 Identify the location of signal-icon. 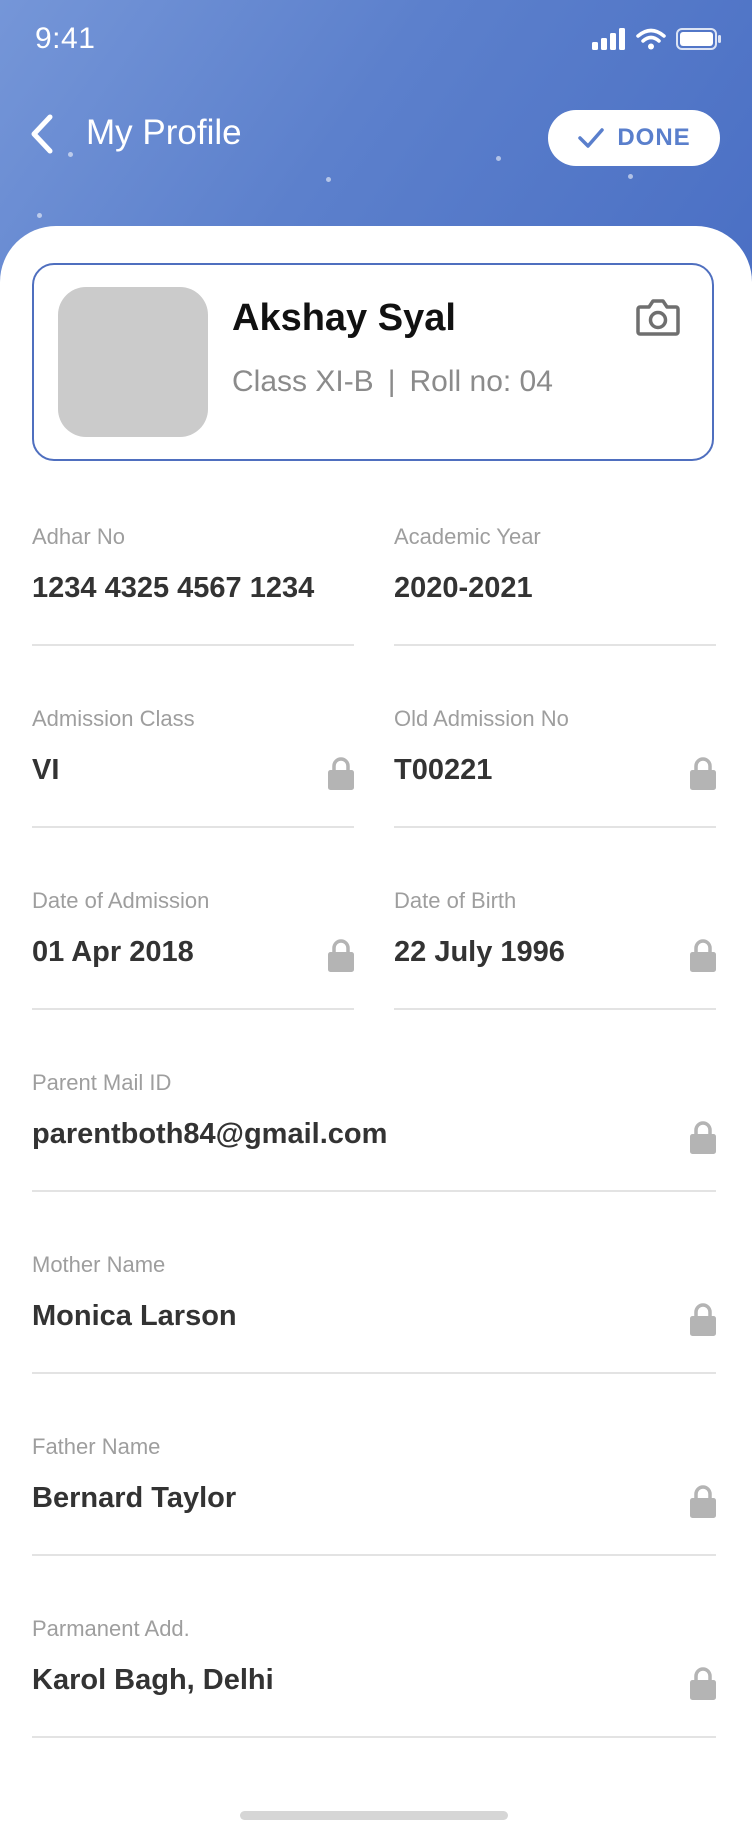
(608, 39).